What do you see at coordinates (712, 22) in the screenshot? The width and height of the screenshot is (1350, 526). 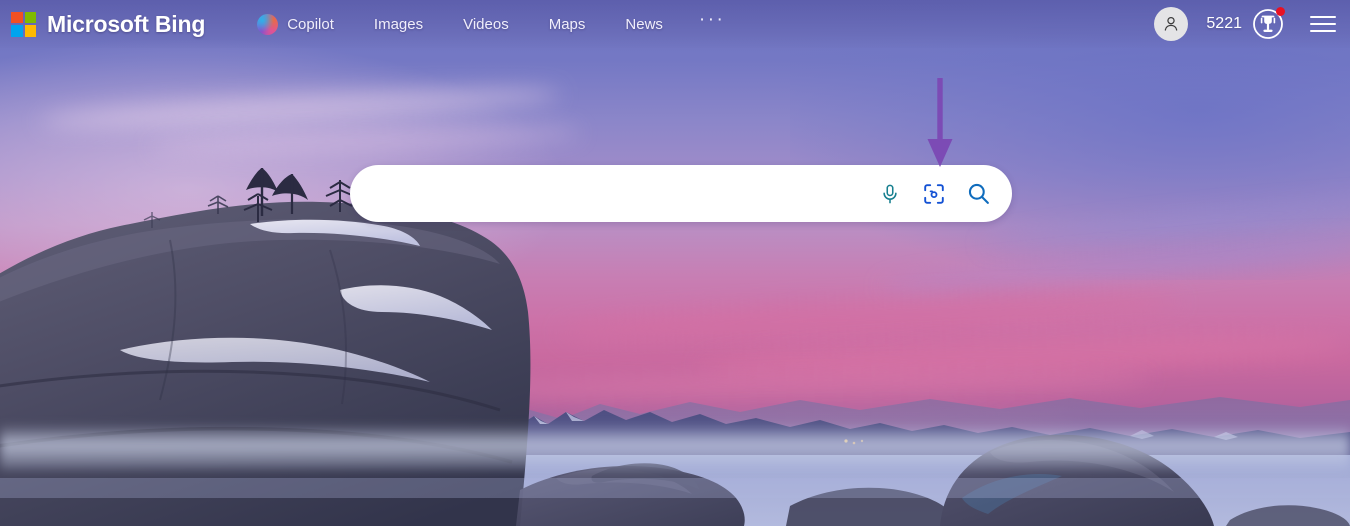 I see `more-menu-ellipsis-icon: ···` at bounding box center [712, 22].